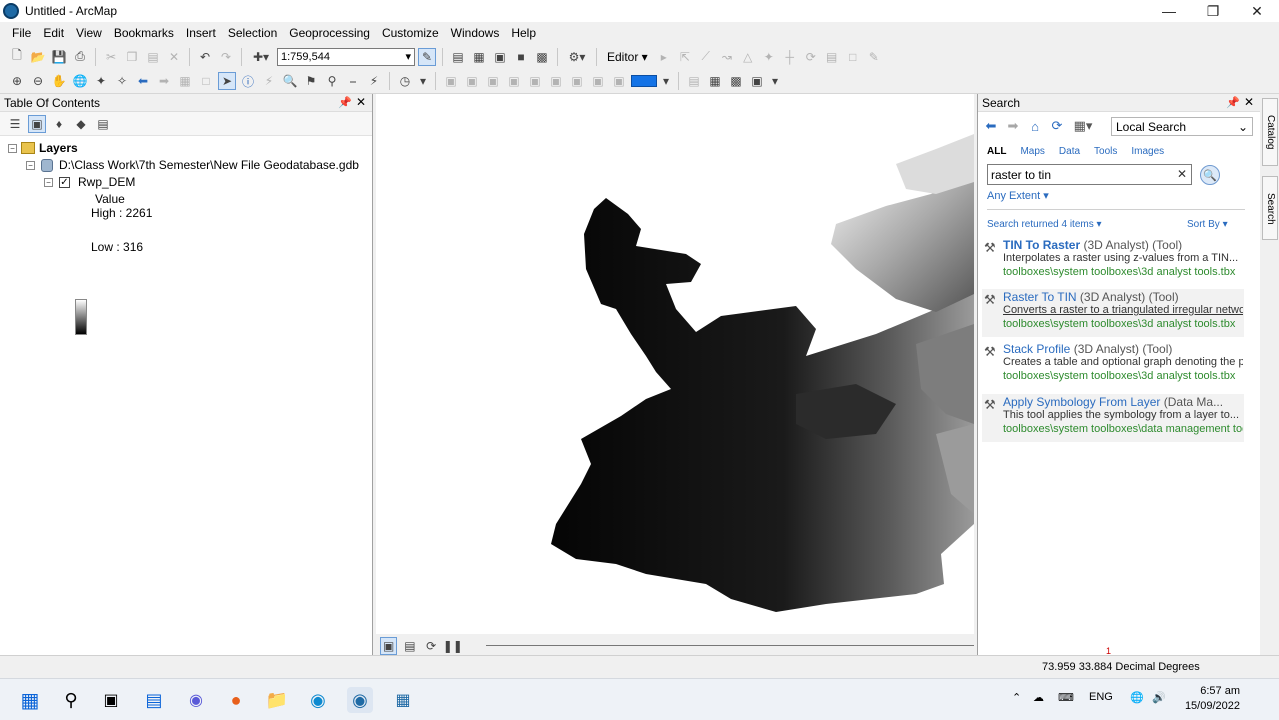 The width and height of the screenshot is (1279, 720). What do you see at coordinates (1249, 102) in the screenshot?
I see `close-icon: ✕` at bounding box center [1249, 102].